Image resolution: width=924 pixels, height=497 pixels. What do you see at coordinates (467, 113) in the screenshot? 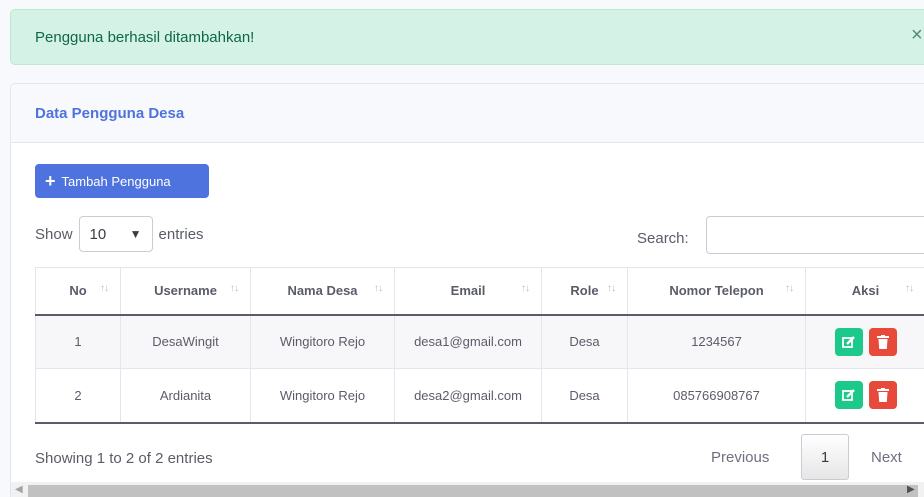
I see `card-header: Data Pengguna Desa` at bounding box center [467, 113].